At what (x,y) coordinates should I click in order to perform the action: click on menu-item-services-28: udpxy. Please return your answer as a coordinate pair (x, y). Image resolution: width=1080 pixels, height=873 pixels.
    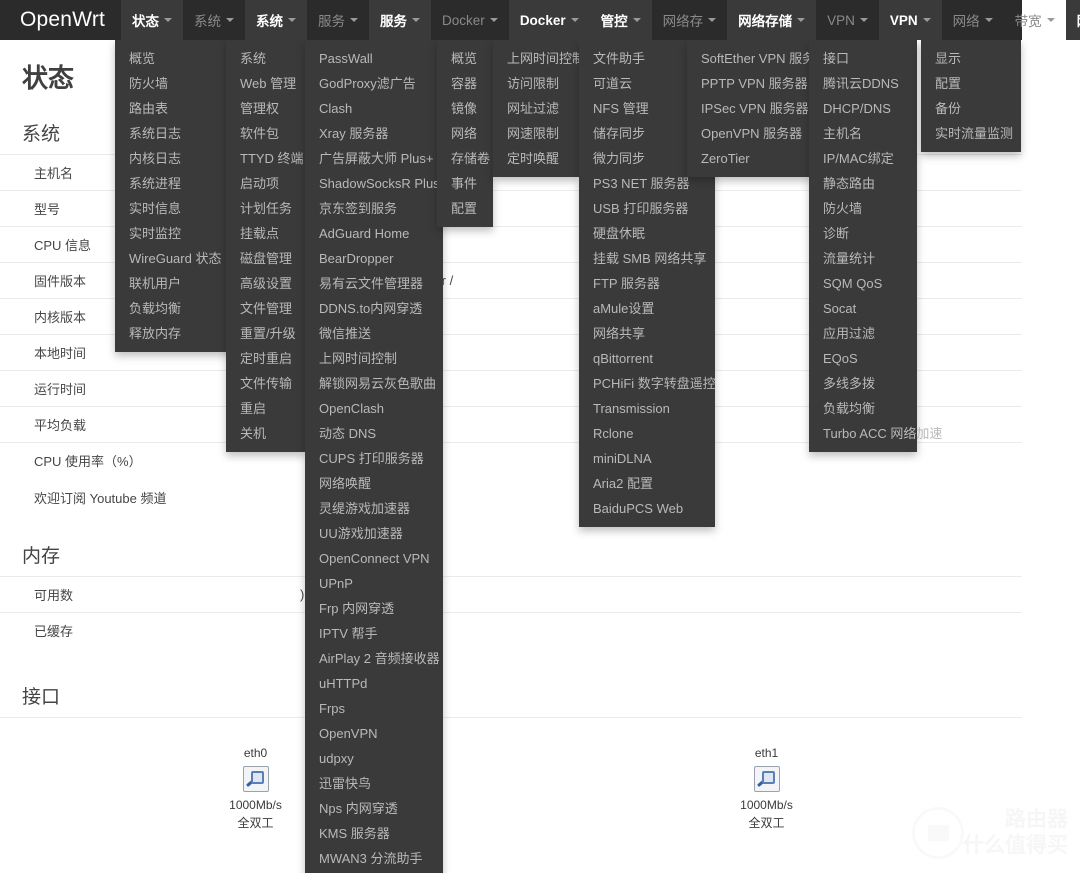
    Looking at the image, I should click on (374, 758).